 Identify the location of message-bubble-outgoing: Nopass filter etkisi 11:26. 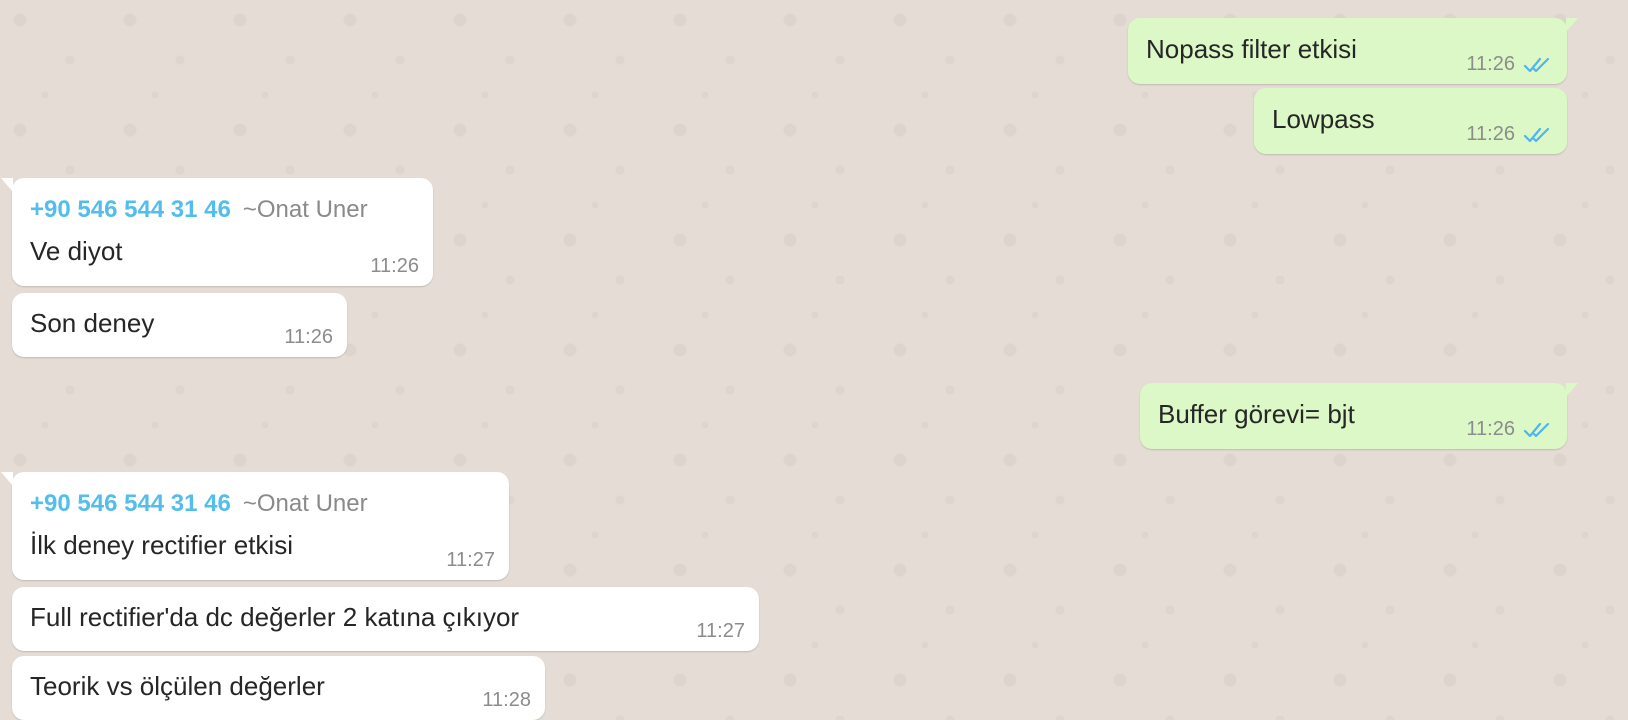
(1353, 51).